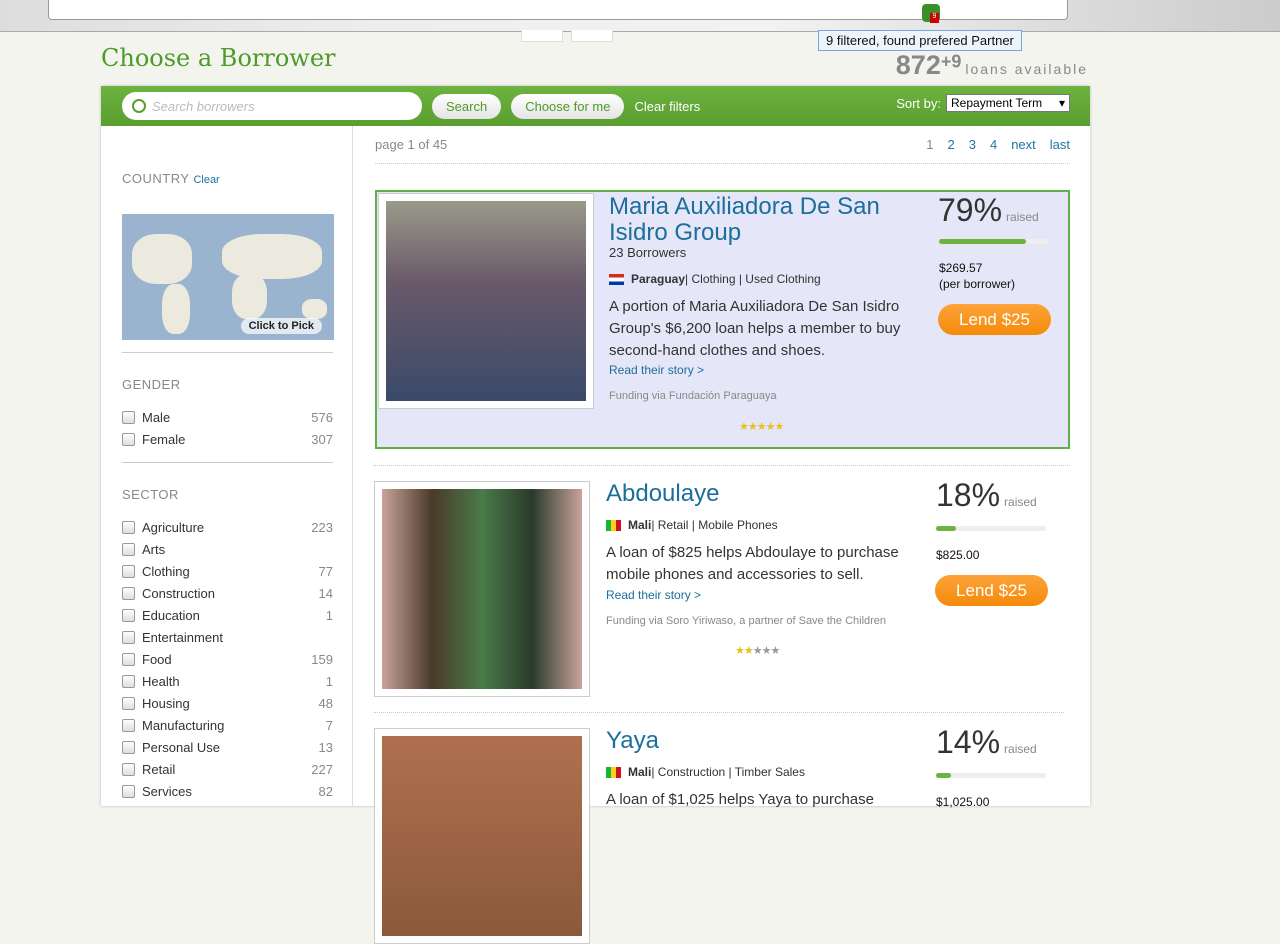 This screenshot has height=944, width=1280. Describe the element at coordinates (722, 145) in the screenshot. I see `pagination: page 1 of 45 1 2 3 4 next last` at that location.